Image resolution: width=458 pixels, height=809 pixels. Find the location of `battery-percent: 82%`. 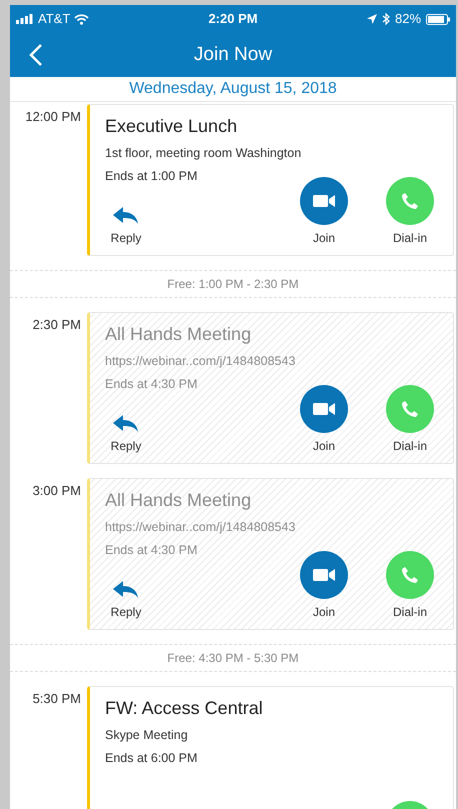

battery-percent: 82% is located at coordinates (408, 19).